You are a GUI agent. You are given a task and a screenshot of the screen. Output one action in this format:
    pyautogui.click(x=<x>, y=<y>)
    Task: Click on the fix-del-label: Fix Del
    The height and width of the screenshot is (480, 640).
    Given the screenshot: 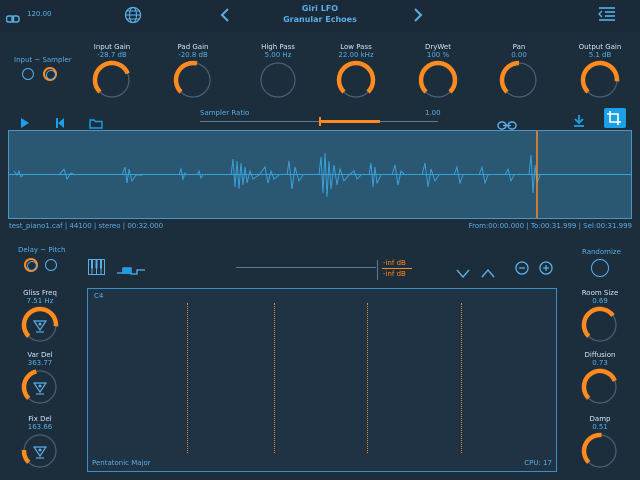 What is the action you would take?
    pyautogui.click(x=40, y=419)
    